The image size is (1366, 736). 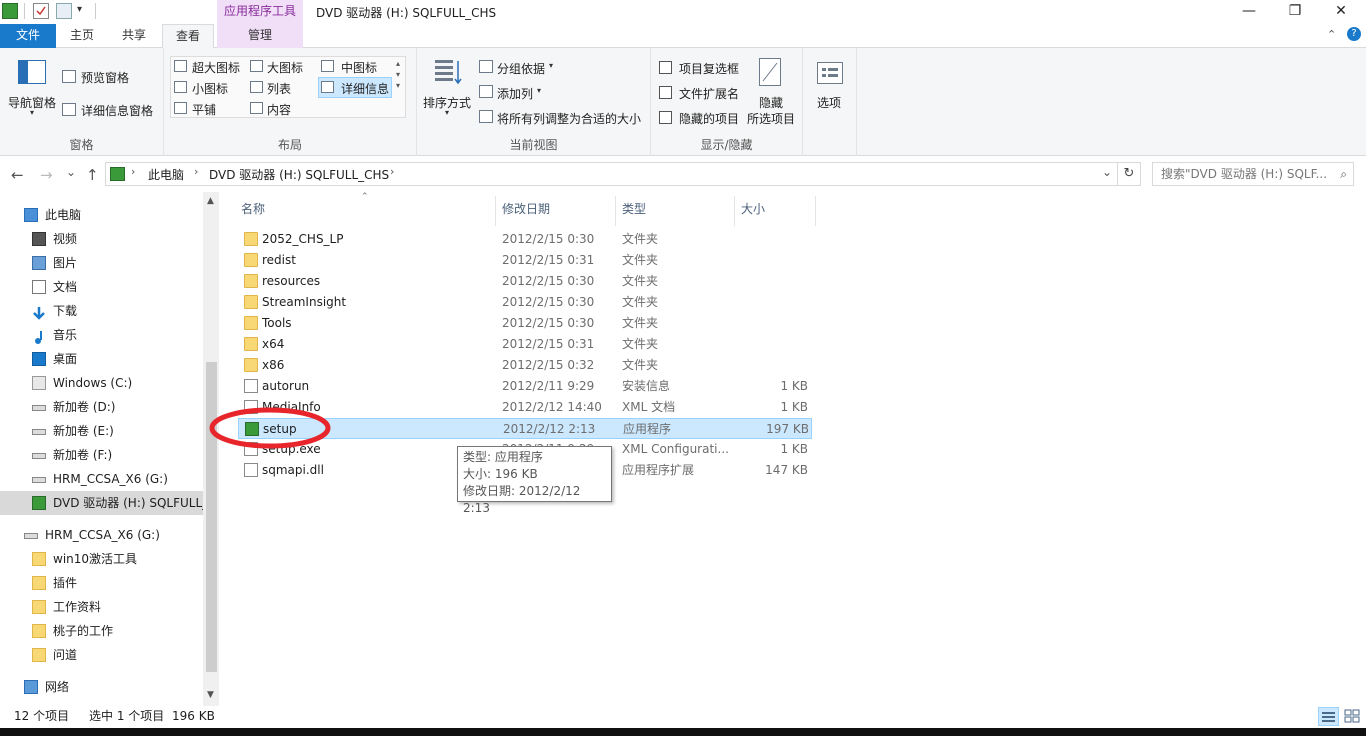 I want to click on breadcrumb-dvd-drive: DVD 驱动器 (H:) SQLFULL_CHS, so click(x=299, y=174).